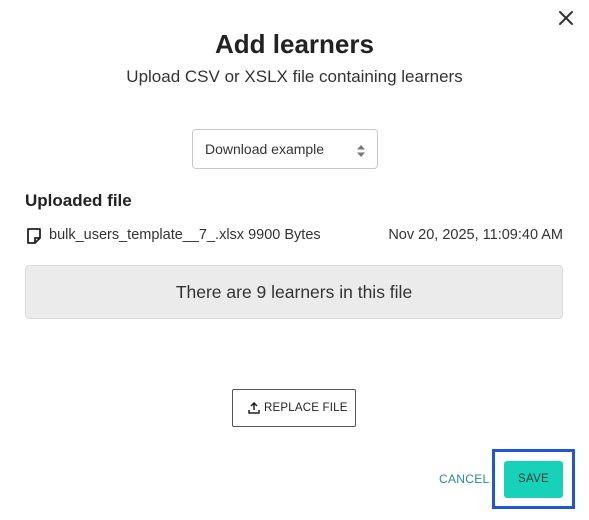  What do you see at coordinates (185, 235) in the screenshot?
I see `file-name: bulk_users_template__7_.xlsx 9900 Bytes` at bounding box center [185, 235].